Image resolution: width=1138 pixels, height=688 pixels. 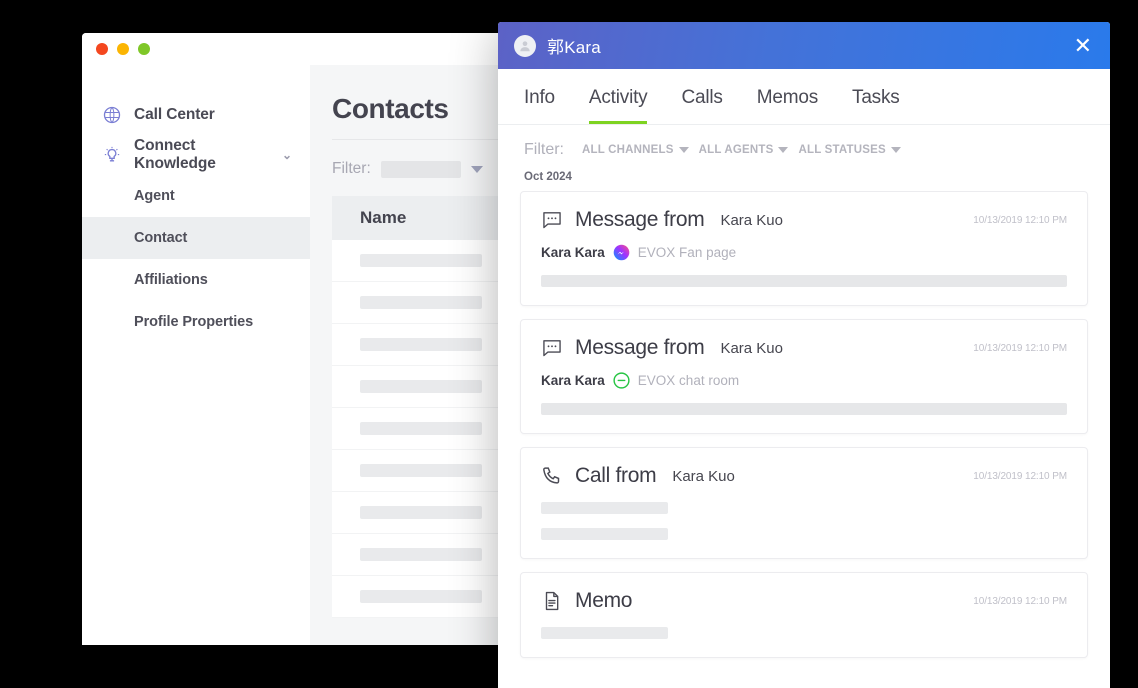 I want to click on filter-label-text: ALL CHANNELS, so click(x=628, y=150).